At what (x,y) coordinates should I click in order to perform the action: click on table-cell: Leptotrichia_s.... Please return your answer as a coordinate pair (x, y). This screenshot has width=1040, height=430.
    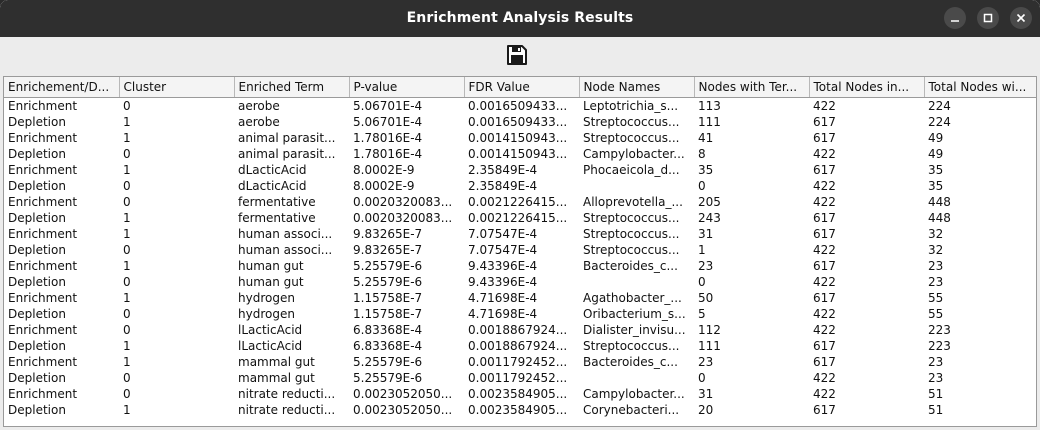
    Looking at the image, I should click on (631, 106).